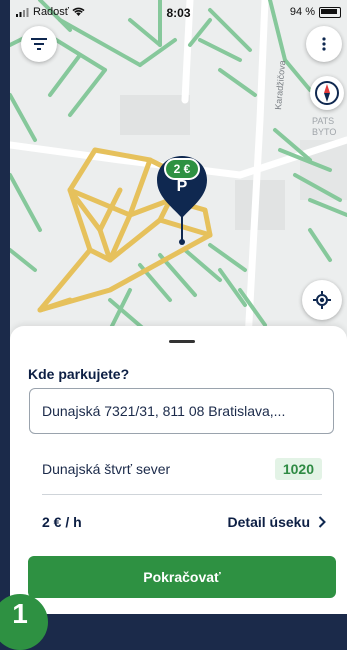 The image size is (347, 650). What do you see at coordinates (182, 186) in the screenshot?
I see `parking-pin-symbol: P` at bounding box center [182, 186].